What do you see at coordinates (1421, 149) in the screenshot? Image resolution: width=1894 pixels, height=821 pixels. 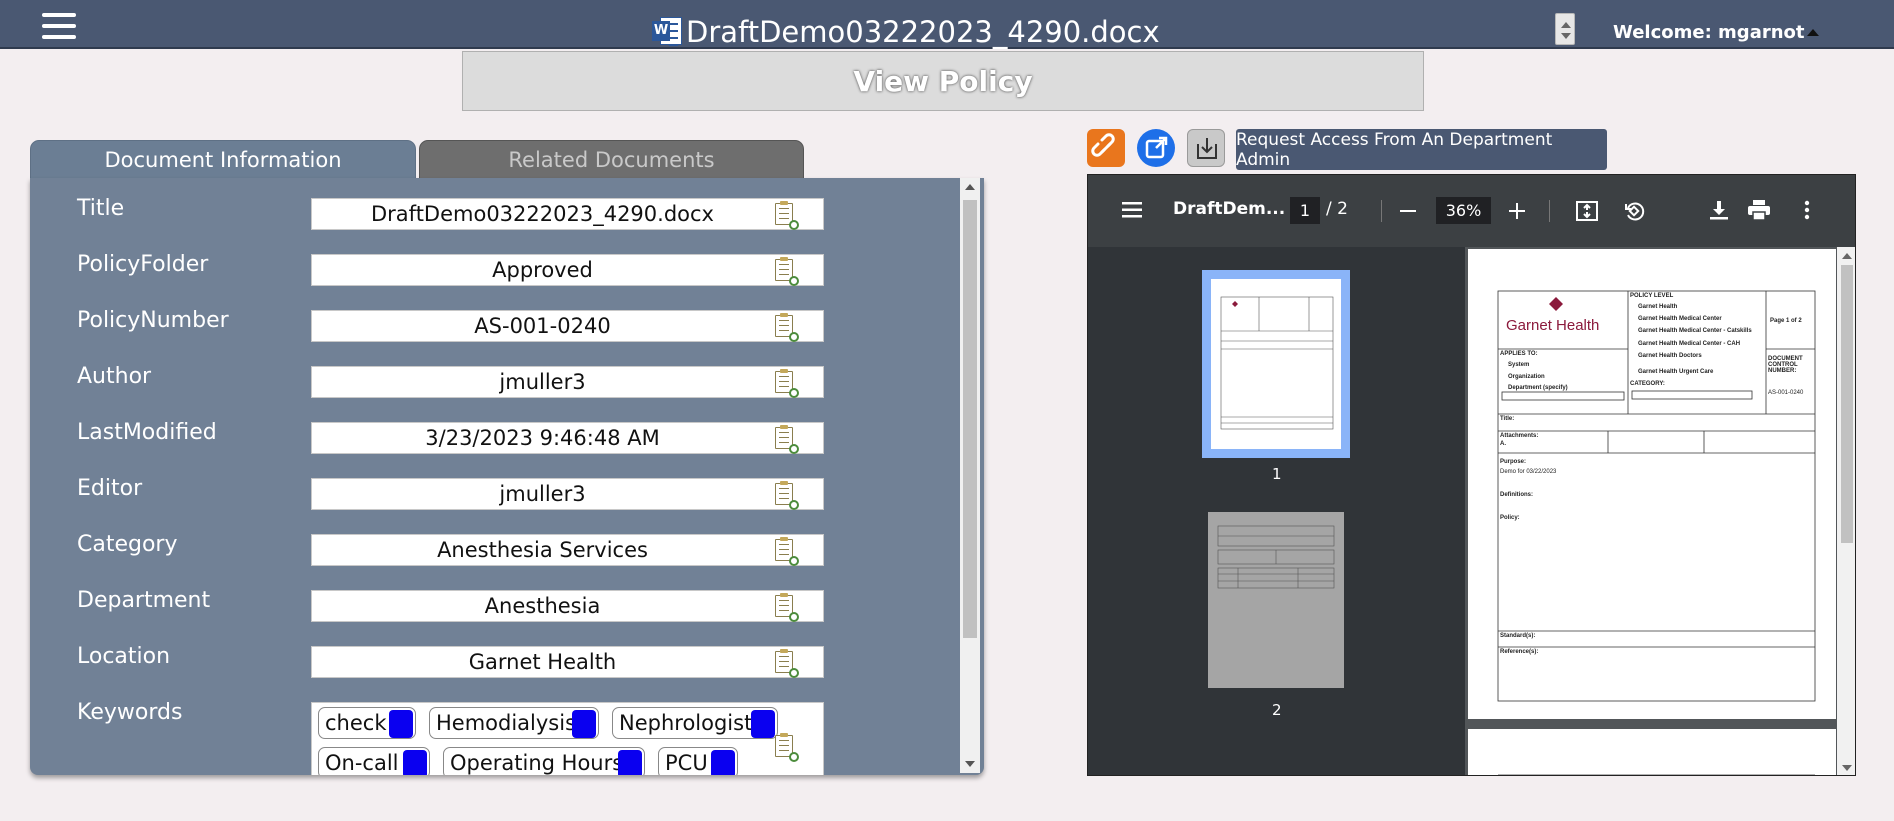 I see `request-access-button: Request Access From An Department Admin` at bounding box center [1421, 149].